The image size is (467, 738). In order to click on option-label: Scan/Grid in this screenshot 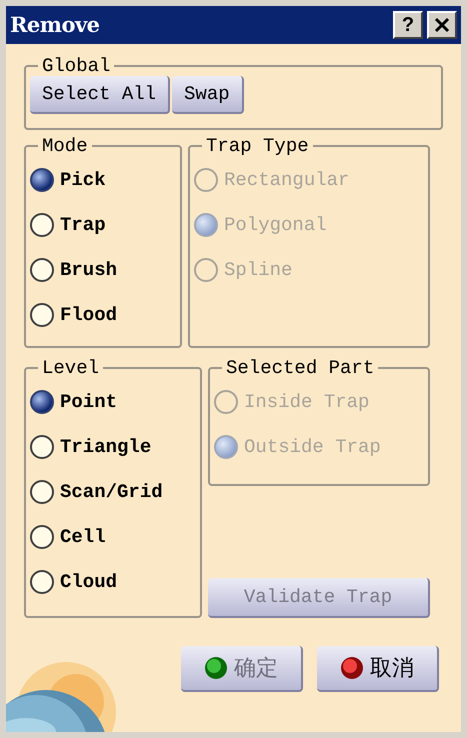, I will do `click(111, 492)`.